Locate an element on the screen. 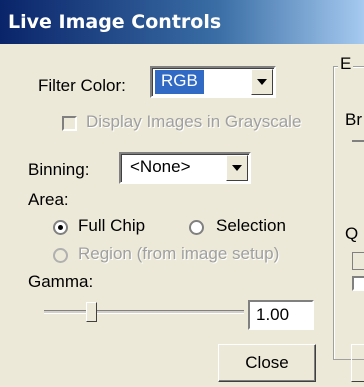 The height and width of the screenshot is (387, 364). right-label-q: Q is located at coordinates (352, 233).